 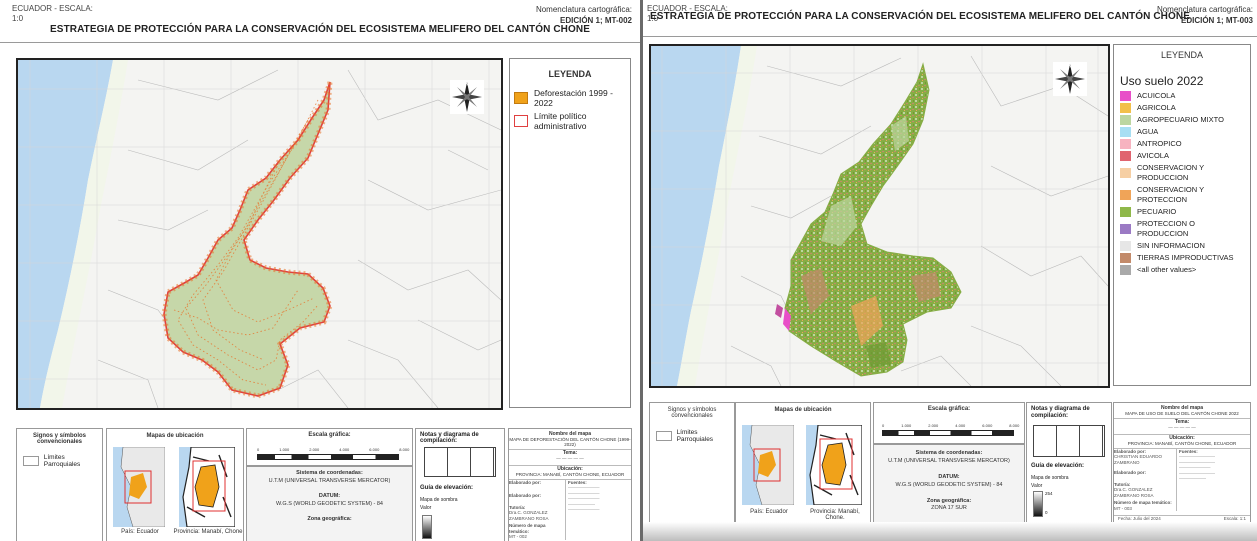 What do you see at coordinates (521, 98) in the screenshot?
I see `deforestation-swatch` at bounding box center [521, 98].